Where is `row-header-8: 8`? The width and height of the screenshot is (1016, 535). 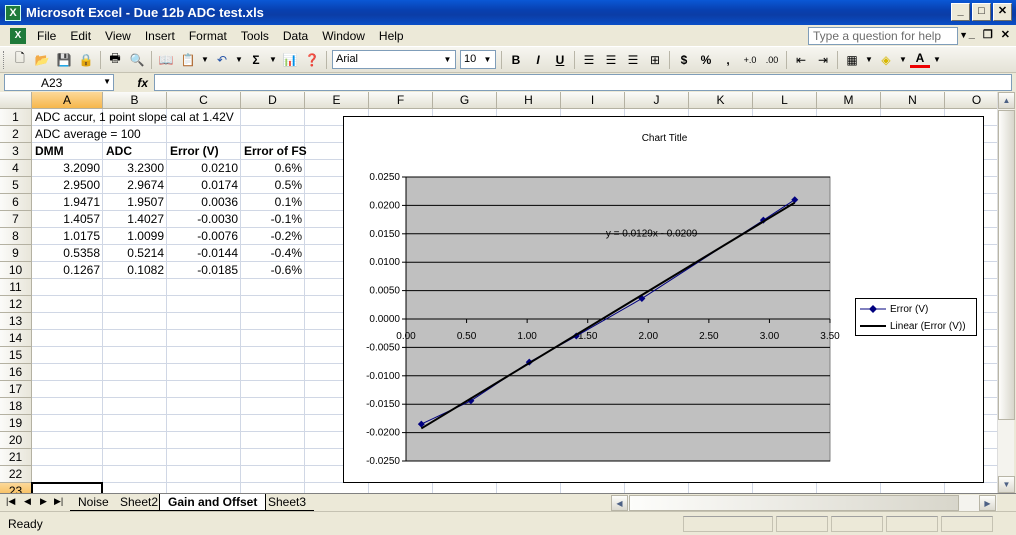 row-header-8: 8 is located at coordinates (16, 236).